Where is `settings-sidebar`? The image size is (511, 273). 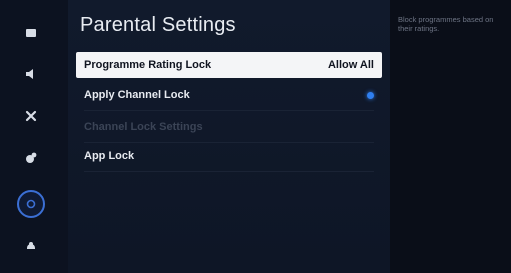 settings-sidebar is located at coordinates (34, 136).